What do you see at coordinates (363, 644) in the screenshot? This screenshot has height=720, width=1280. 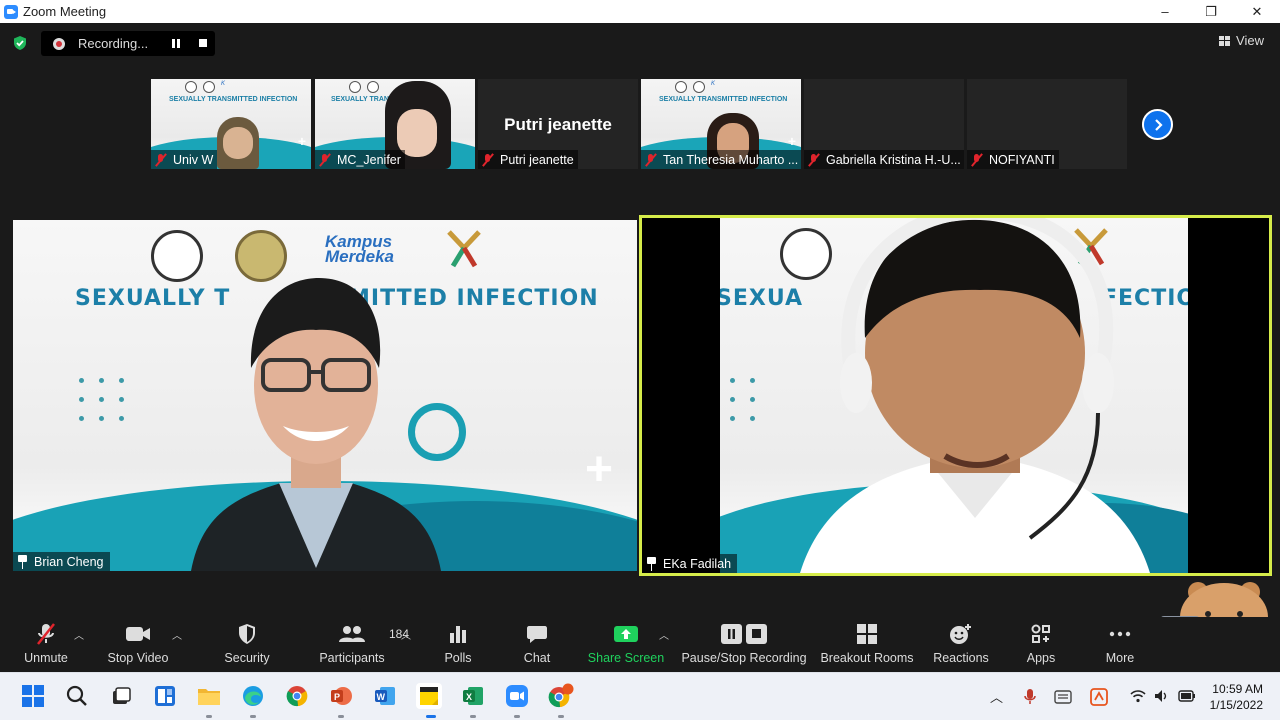 I see `participants-button: 184 Participants` at bounding box center [363, 644].